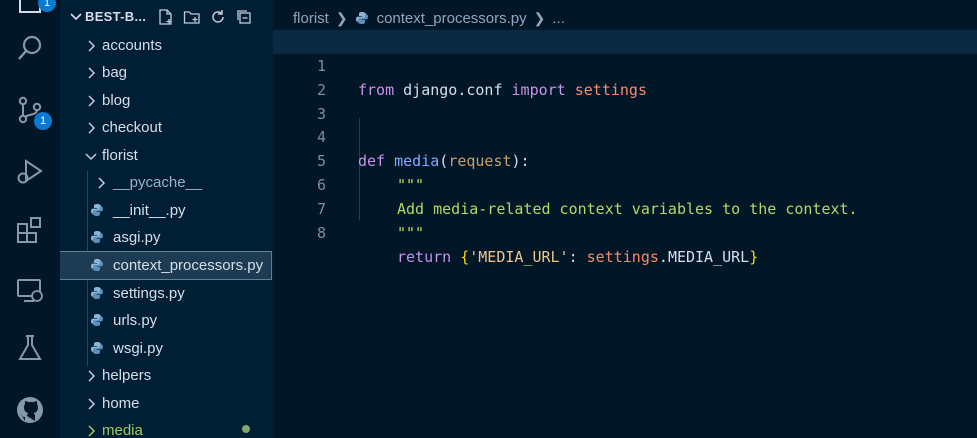 The width and height of the screenshot is (977, 438). Describe the element at coordinates (321, 233) in the screenshot. I see `line-number: 8` at that location.